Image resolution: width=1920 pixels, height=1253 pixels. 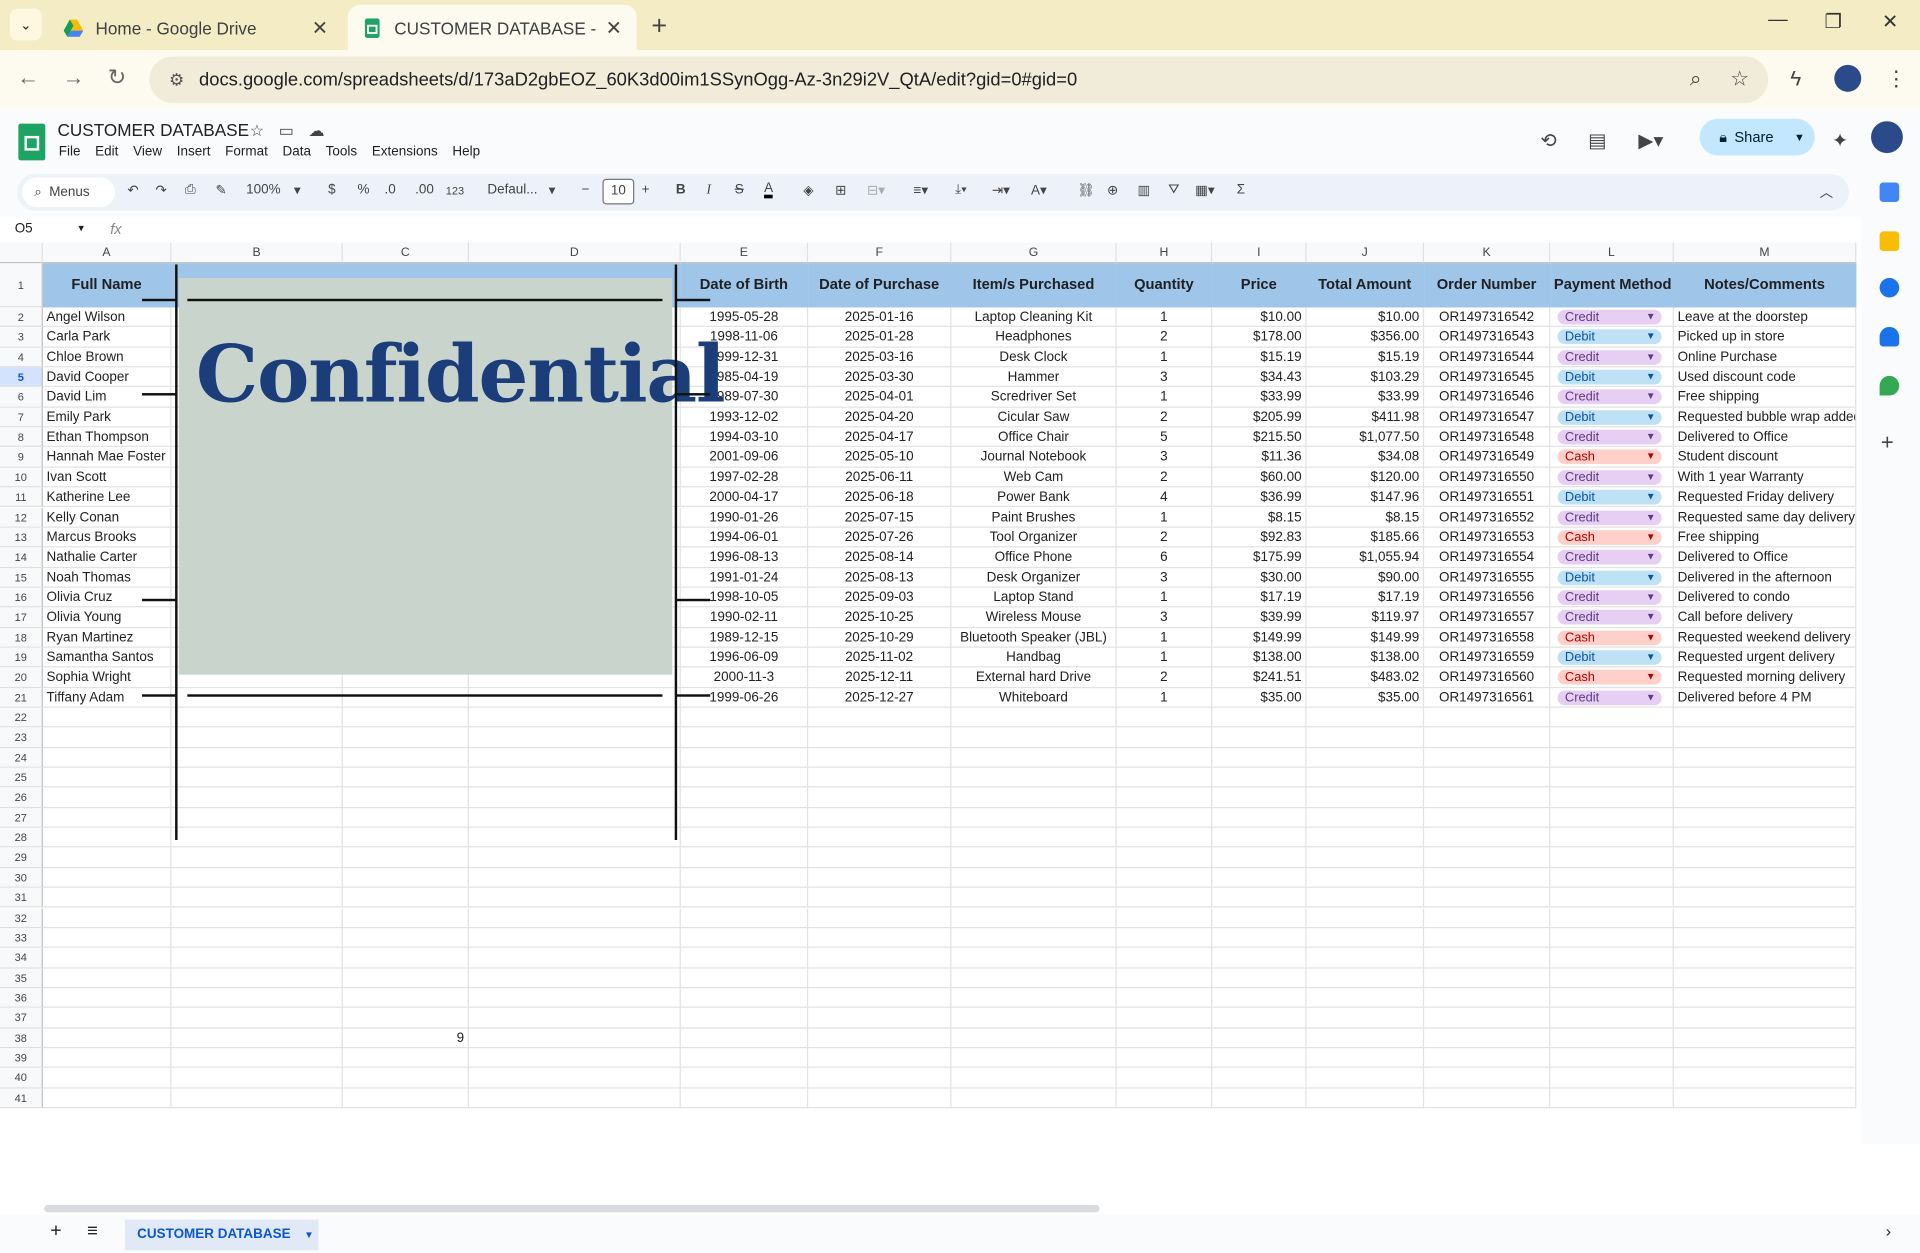 I want to click on table-cell: 2, so click(x=1164, y=417).